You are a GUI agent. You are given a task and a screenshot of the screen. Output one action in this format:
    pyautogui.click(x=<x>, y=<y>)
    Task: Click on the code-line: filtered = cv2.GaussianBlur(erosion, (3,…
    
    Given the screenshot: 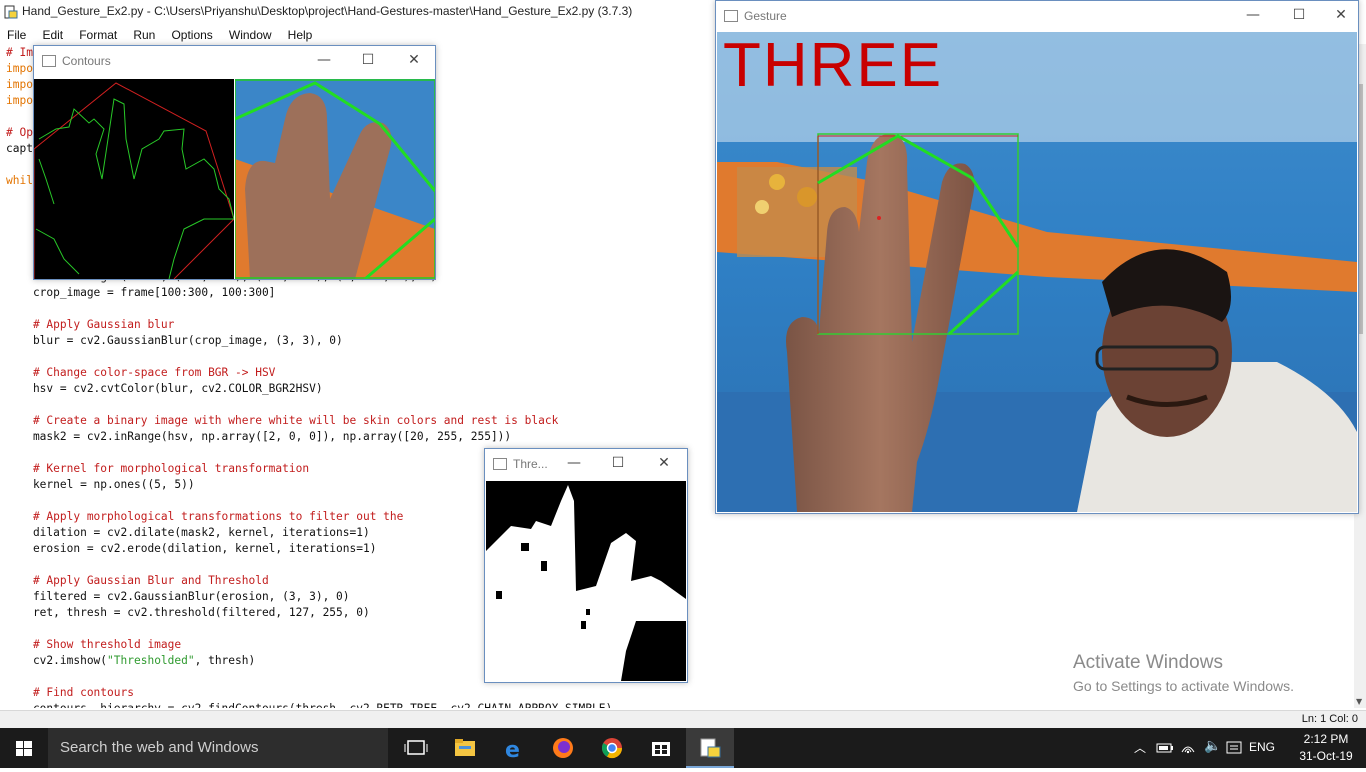 What is the action you would take?
    pyautogui.click(x=178, y=596)
    